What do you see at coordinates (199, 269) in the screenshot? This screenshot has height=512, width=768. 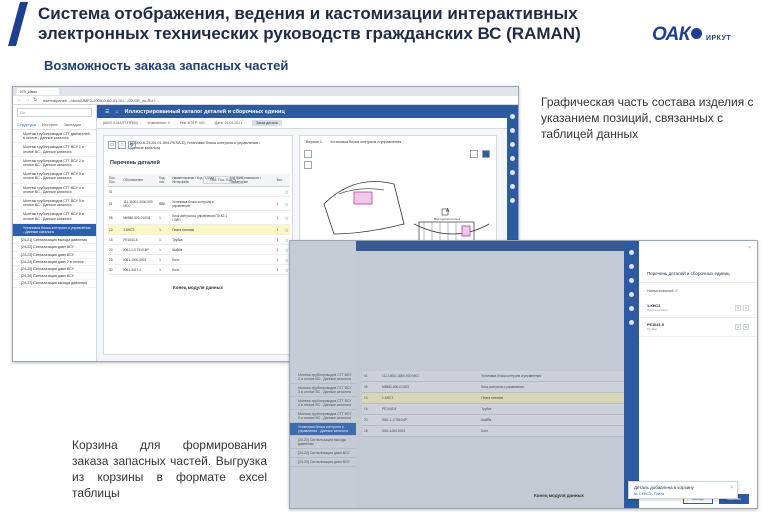 I see `table-row: 30 Ю61-3417-1 1 Болт 1 🛒` at bounding box center [199, 269].